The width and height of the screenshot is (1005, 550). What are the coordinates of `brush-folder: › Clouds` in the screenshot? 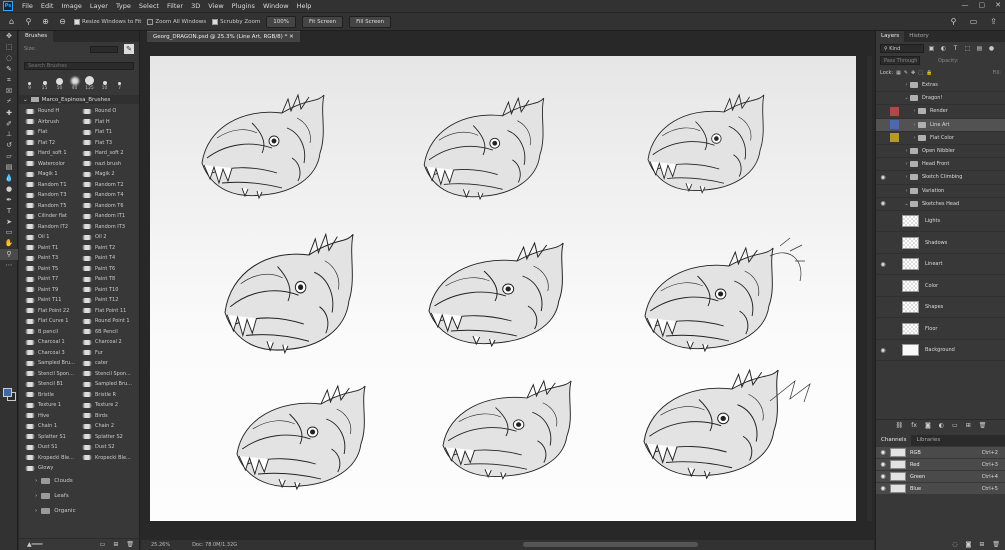 It's located at (79, 481).